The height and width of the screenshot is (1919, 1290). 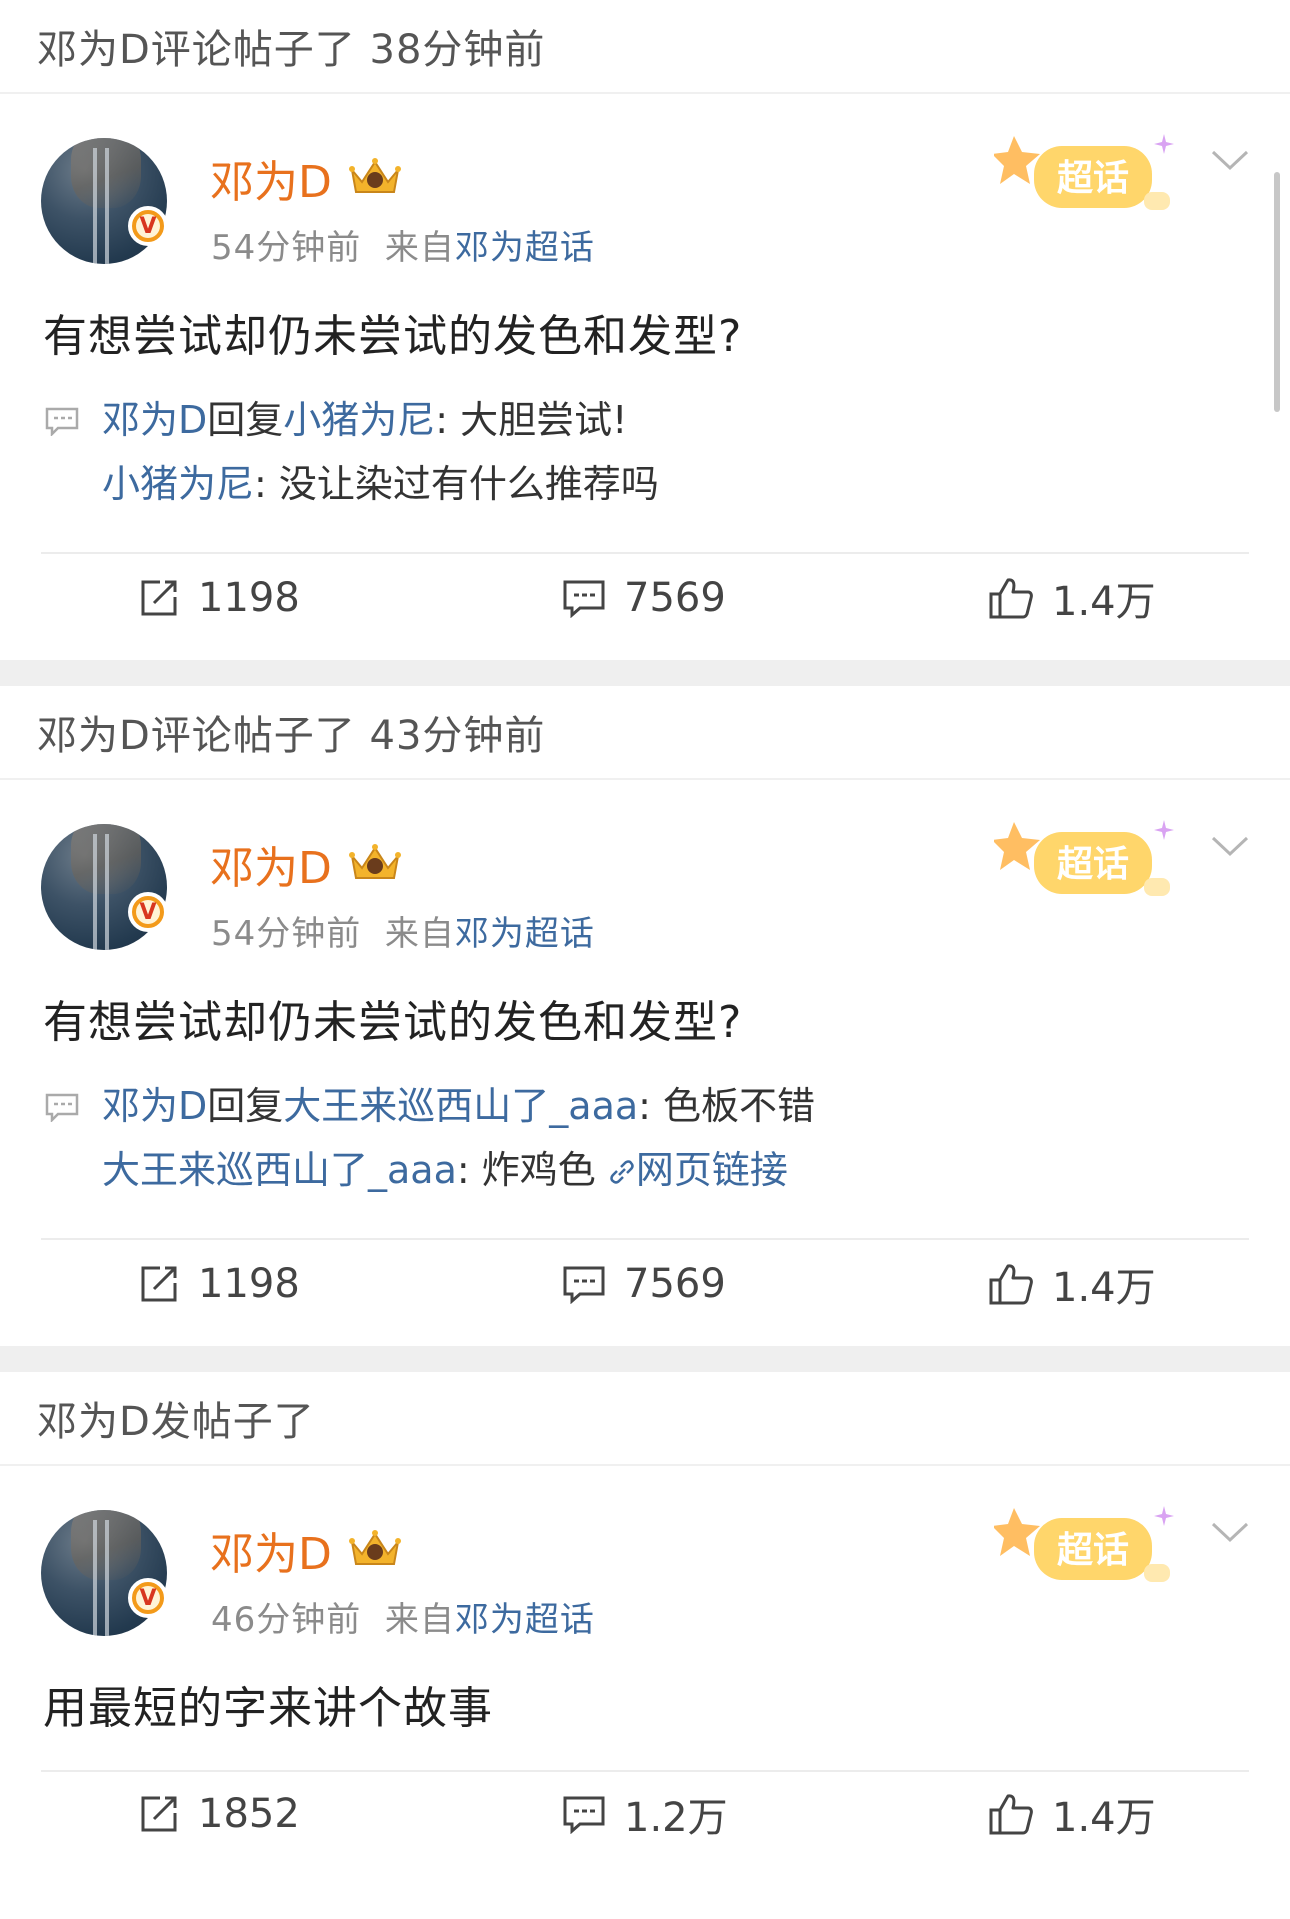 What do you see at coordinates (219, 1814) in the screenshot?
I see `repost-button: 1852` at bounding box center [219, 1814].